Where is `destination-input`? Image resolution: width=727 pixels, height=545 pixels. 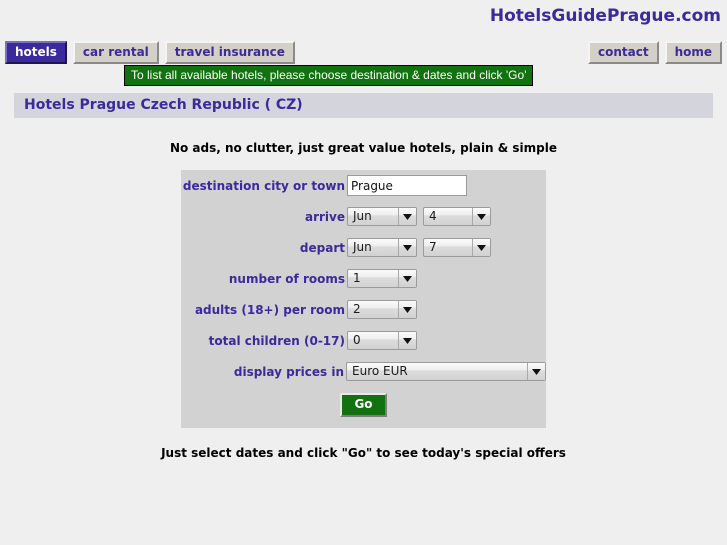 destination-input is located at coordinates (407, 185).